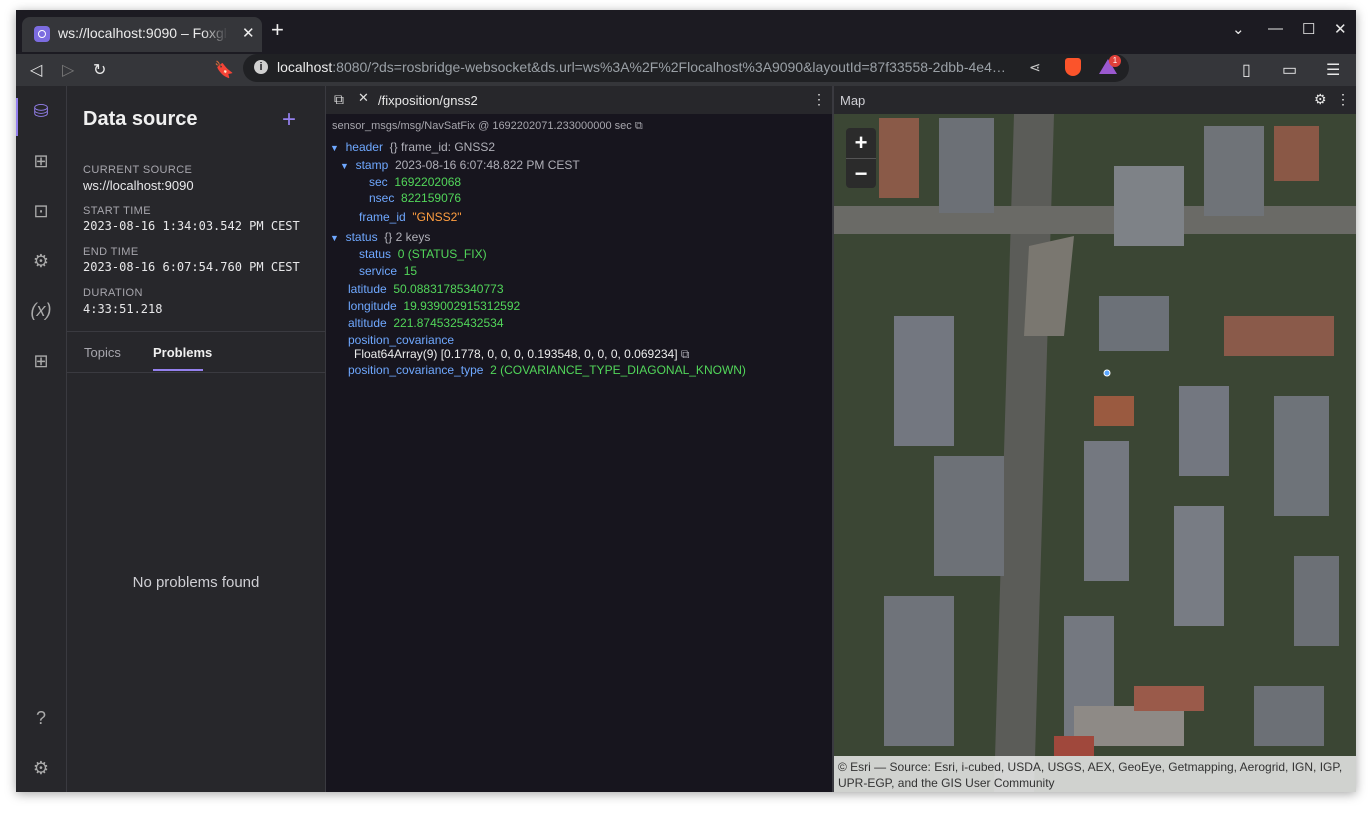 The width and height of the screenshot is (1372, 824). I want to click on sidebar-title: Data source, so click(140, 119).